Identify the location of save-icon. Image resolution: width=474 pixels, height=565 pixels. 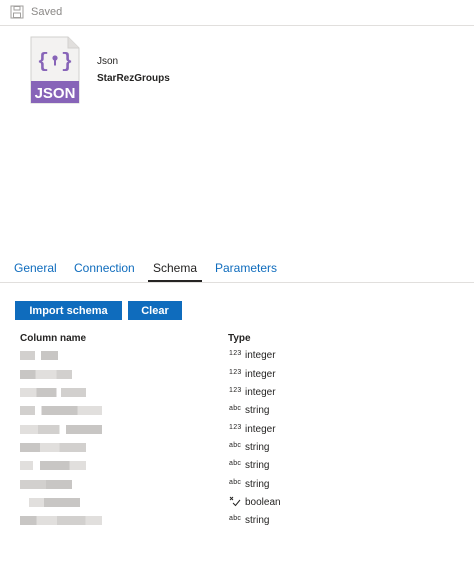
(17, 14).